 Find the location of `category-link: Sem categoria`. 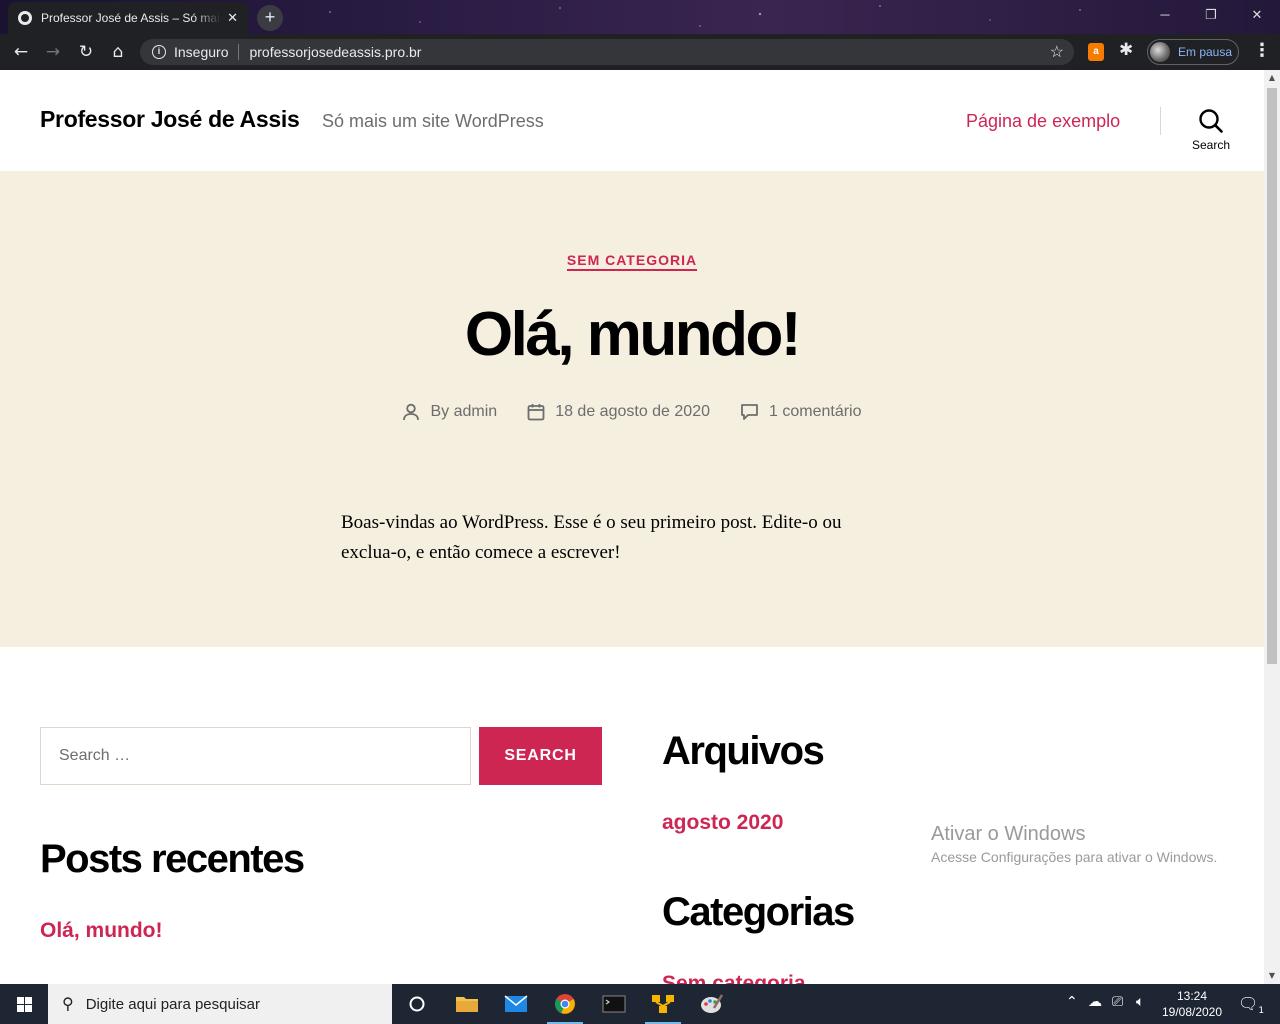

category-link: Sem categoria is located at coordinates (734, 978).